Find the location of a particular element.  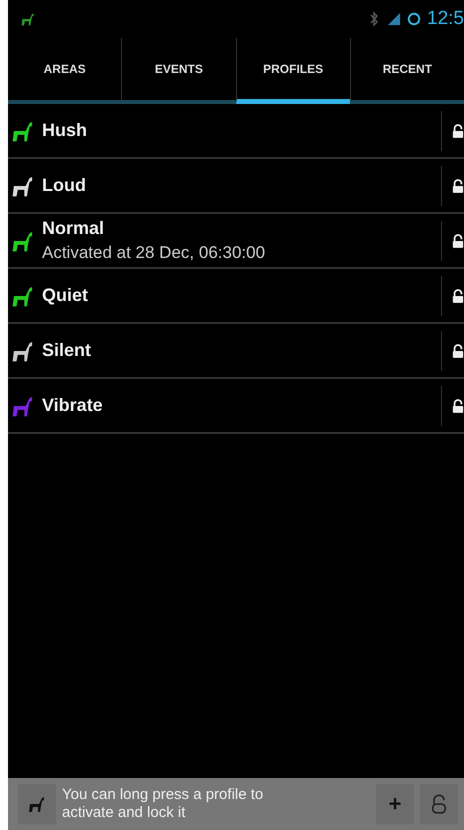

tab: RECENT is located at coordinates (407, 71).